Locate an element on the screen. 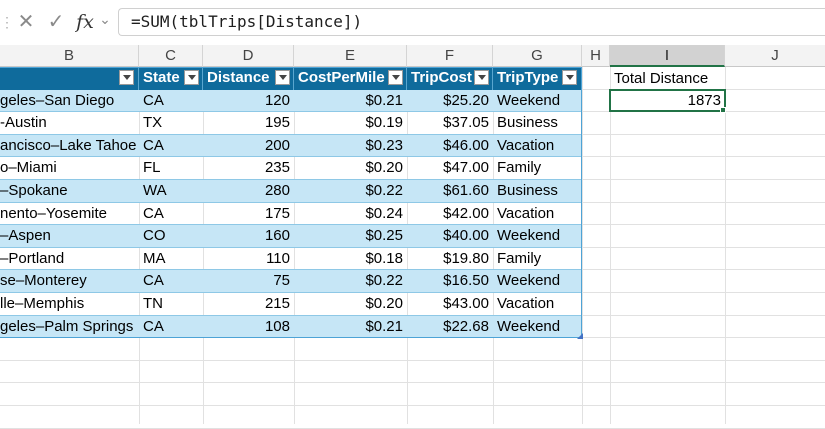 The height and width of the screenshot is (429, 825). column-header-h: H is located at coordinates (596, 56).